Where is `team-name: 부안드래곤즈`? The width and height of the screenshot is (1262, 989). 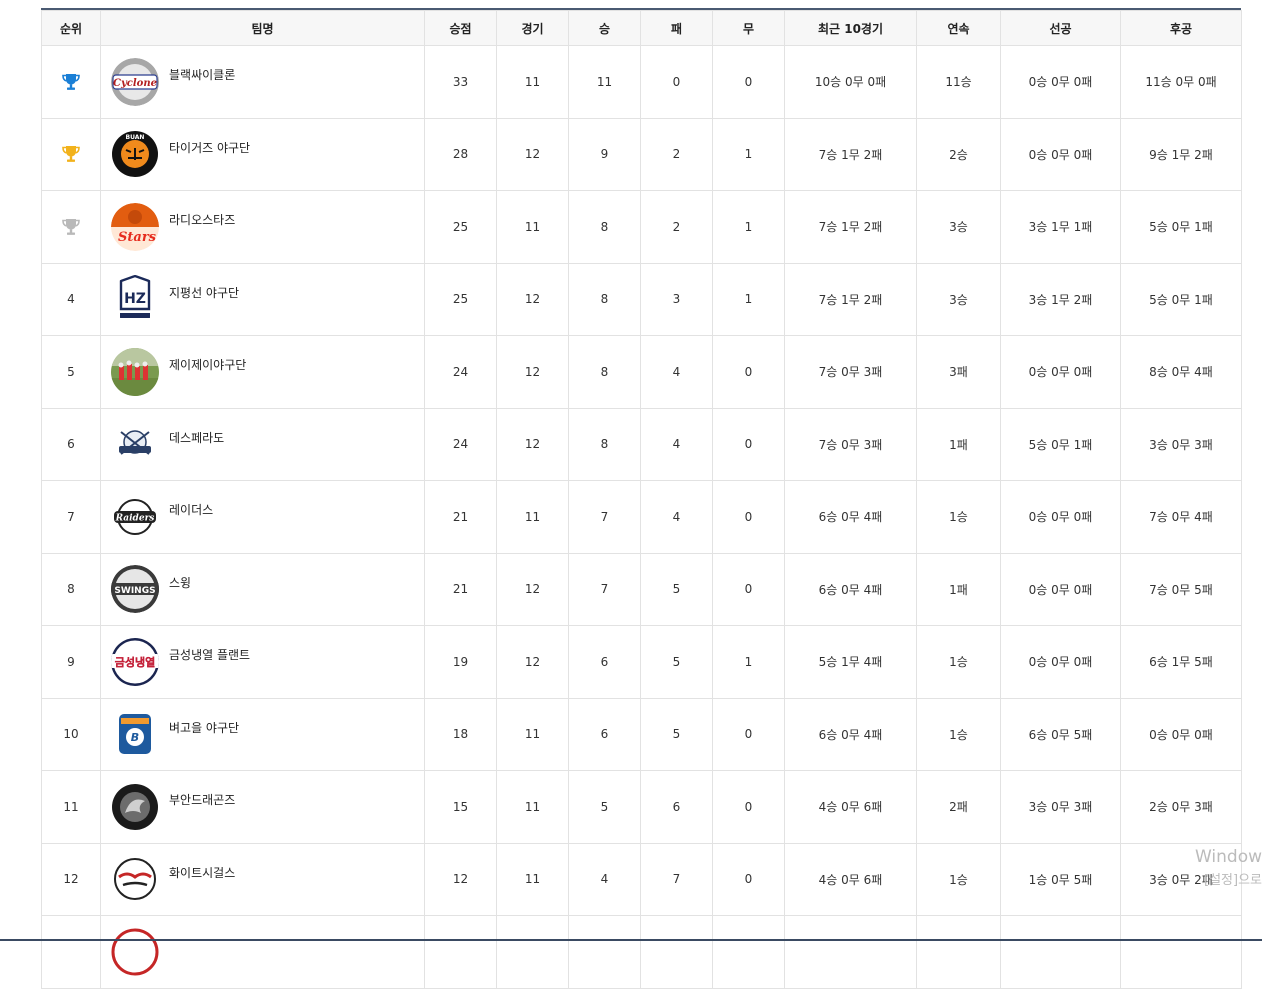 team-name: 부안드래곤즈 is located at coordinates (202, 799).